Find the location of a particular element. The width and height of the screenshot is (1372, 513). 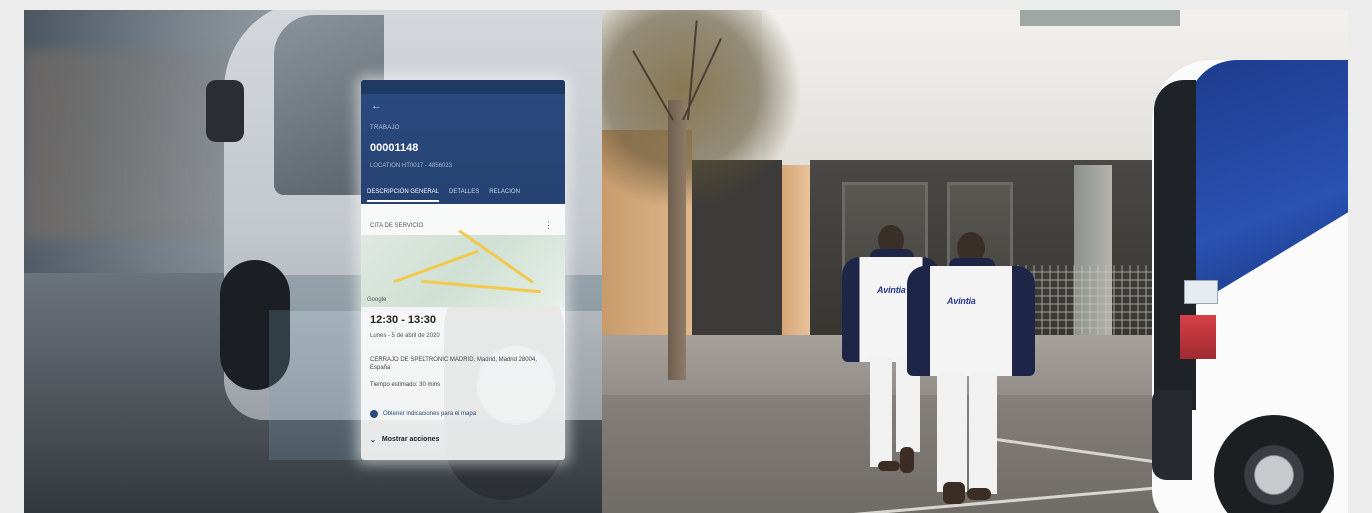

back-arrow-icon: ← is located at coordinates (376, 106).